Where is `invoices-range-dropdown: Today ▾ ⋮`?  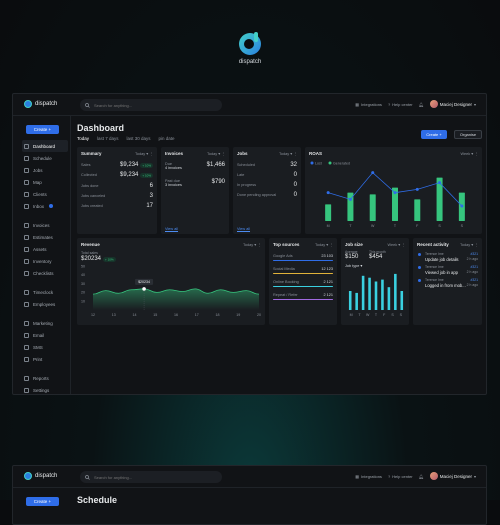
invoices-range-dropdown: Today ▾ ⋮ is located at coordinates (216, 153).